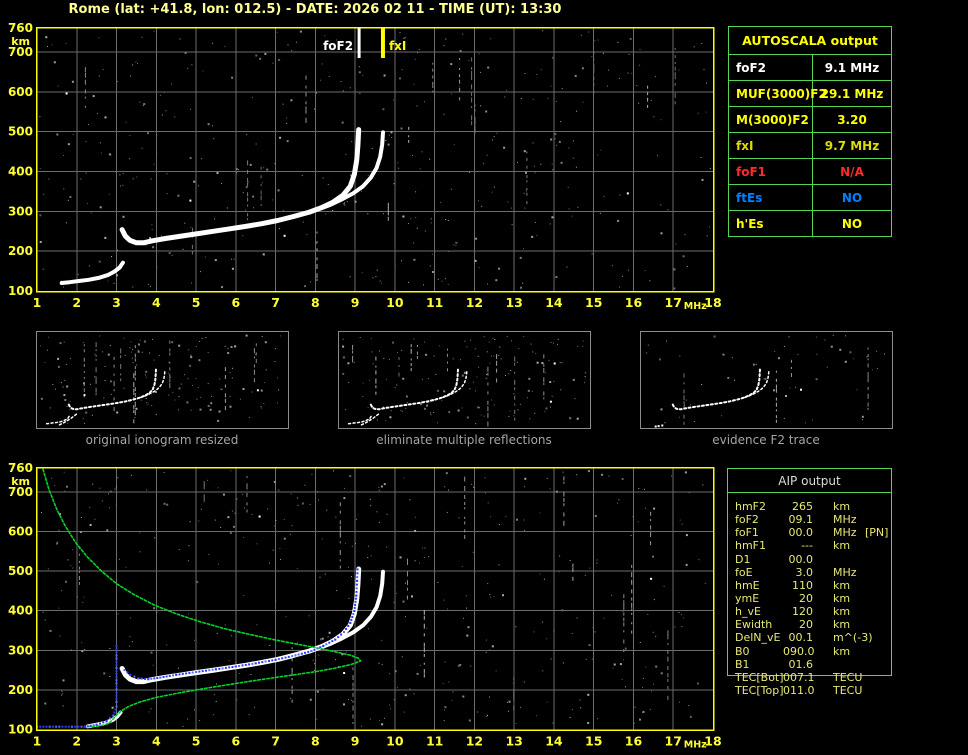 The width and height of the screenshot is (968, 755). Describe the element at coordinates (809, 664) in the screenshot. I see `aip-row: B1 01.6` at that location.